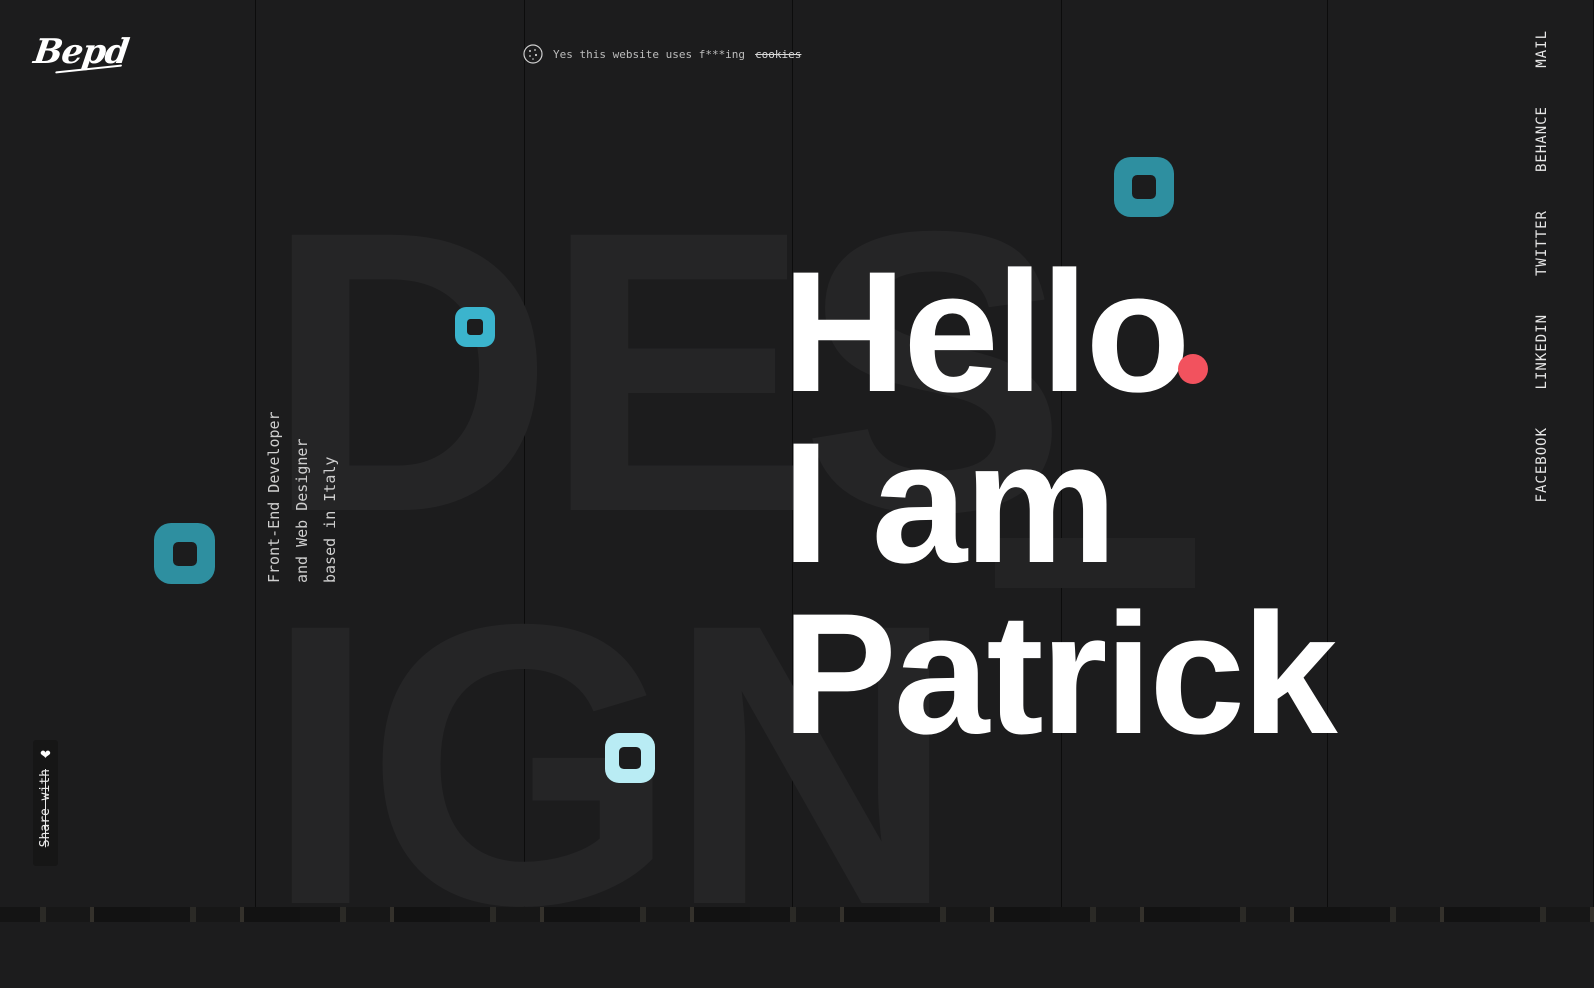 This screenshot has width=1594, height=988. Describe the element at coordinates (1144, 187) in the screenshot. I see `teal-square-shape-top` at that location.